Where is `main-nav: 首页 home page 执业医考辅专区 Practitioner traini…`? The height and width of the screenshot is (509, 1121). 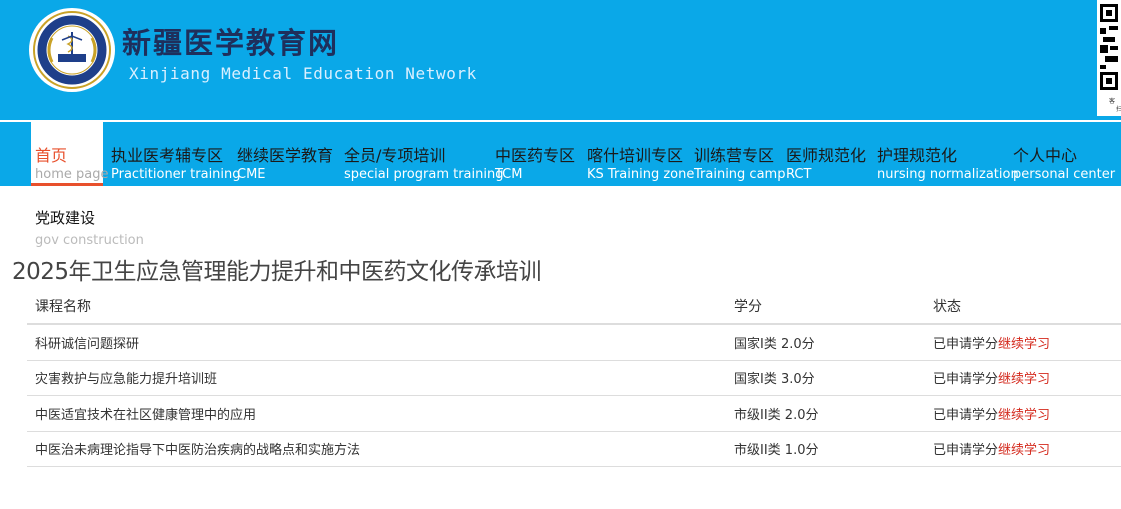
main-nav: 首页 home page 执业医考辅专区 Practitioner traini… is located at coordinates (560, 154).